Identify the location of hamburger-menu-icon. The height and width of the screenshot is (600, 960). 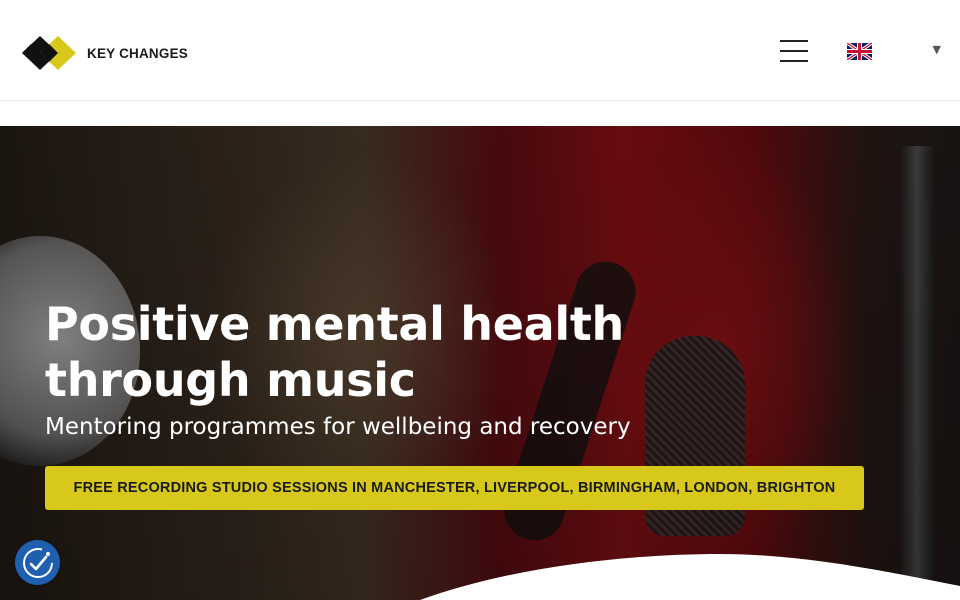
(794, 51).